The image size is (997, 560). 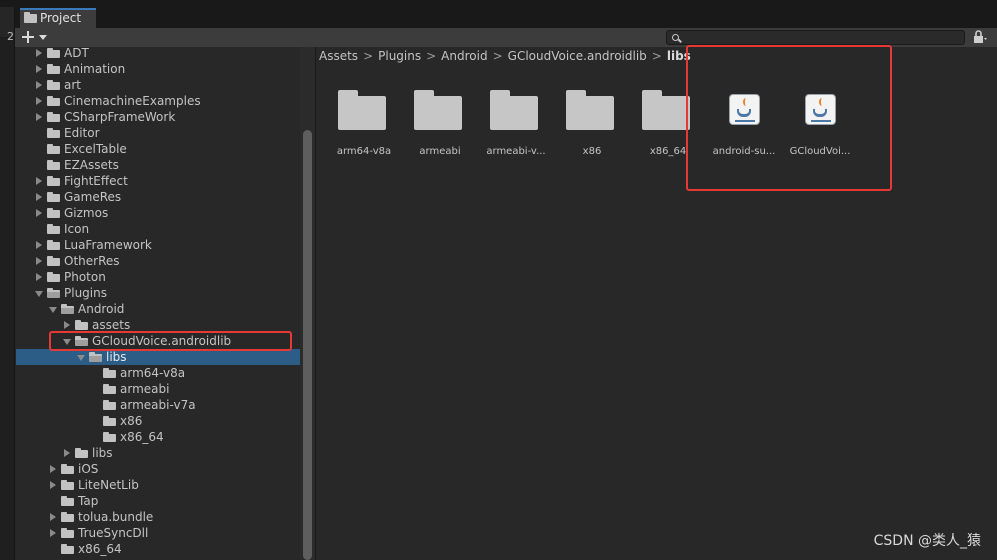 What do you see at coordinates (399, 56) in the screenshot?
I see `breadcrumb-item: Plugins` at bounding box center [399, 56].